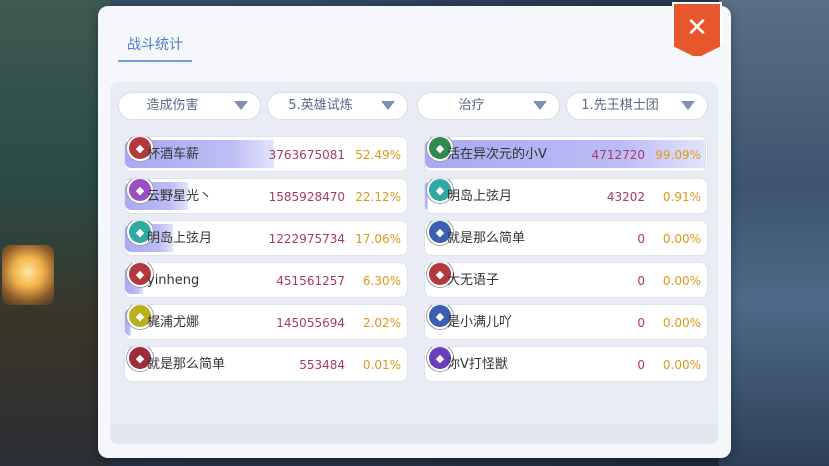  I want to click on damage-value: 451561257, so click(310, 281).